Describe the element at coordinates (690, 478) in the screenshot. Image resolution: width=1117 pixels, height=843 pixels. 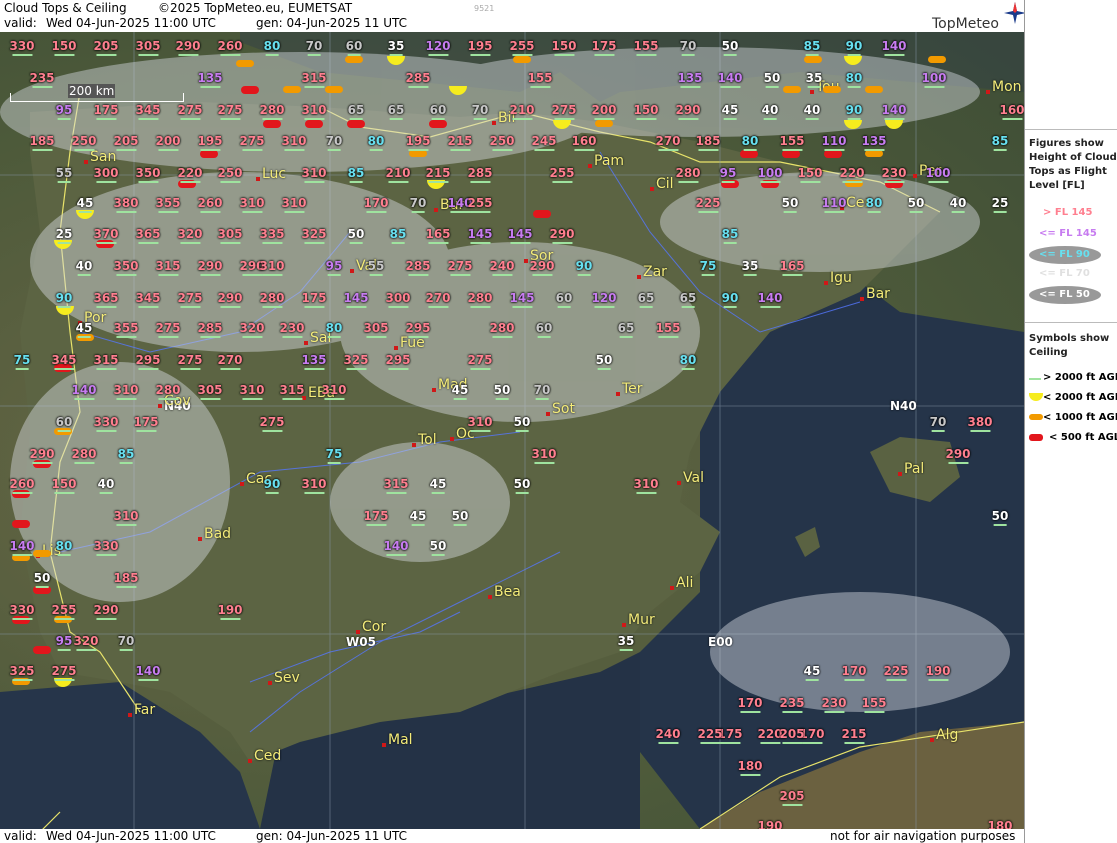
I see `city-label: Val` at that location.